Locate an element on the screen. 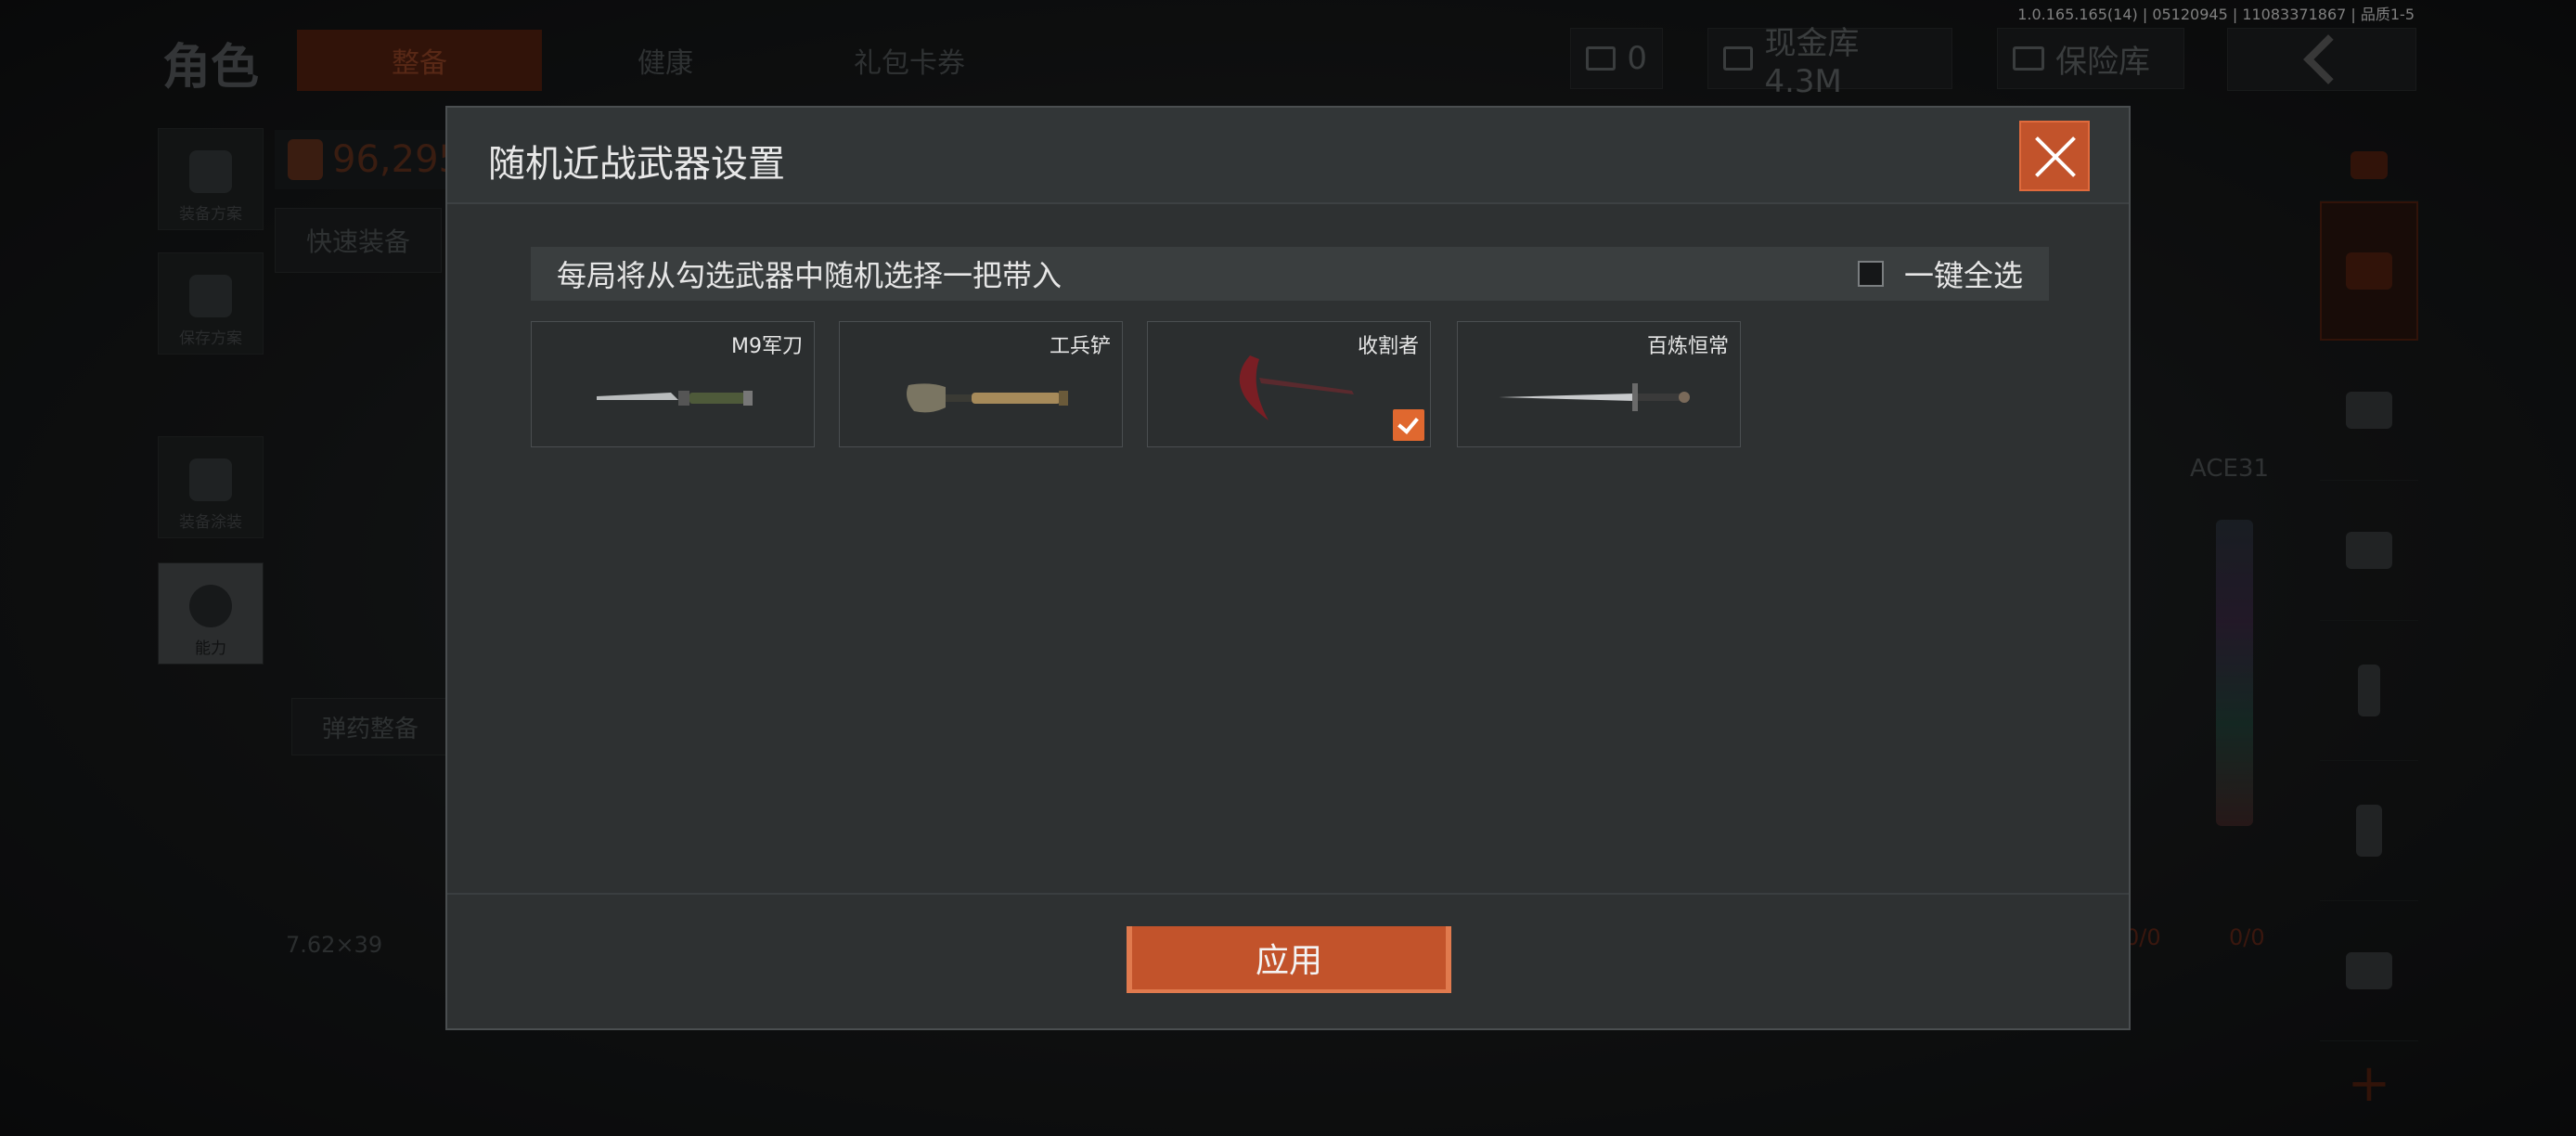 The height and width of the screenshot is (1136, 2576). footer-divider is located at coordinates (1288, 894).